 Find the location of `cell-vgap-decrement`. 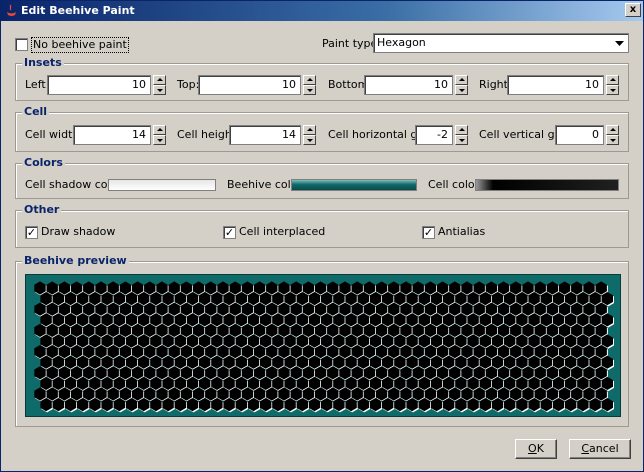

cell-vgap-decrement is located at coordinates (612, 140).